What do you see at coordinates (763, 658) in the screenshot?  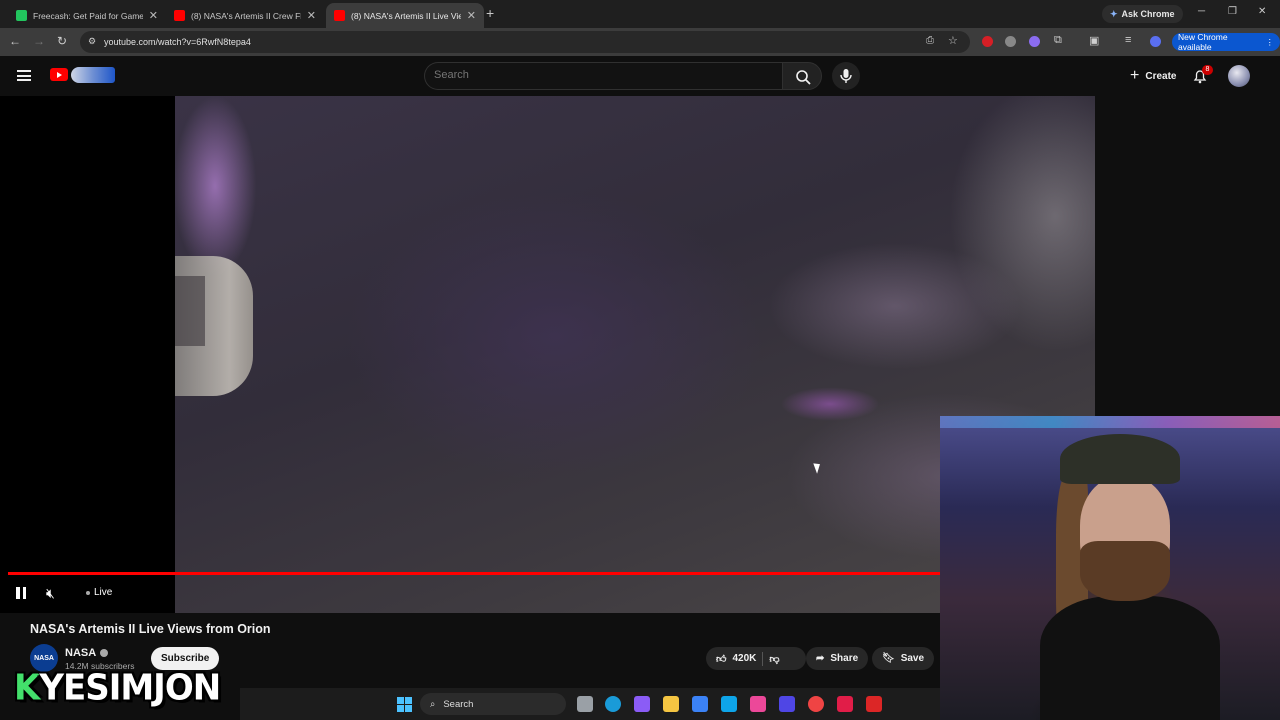 I see `divider` at bounding box center [763, 658].